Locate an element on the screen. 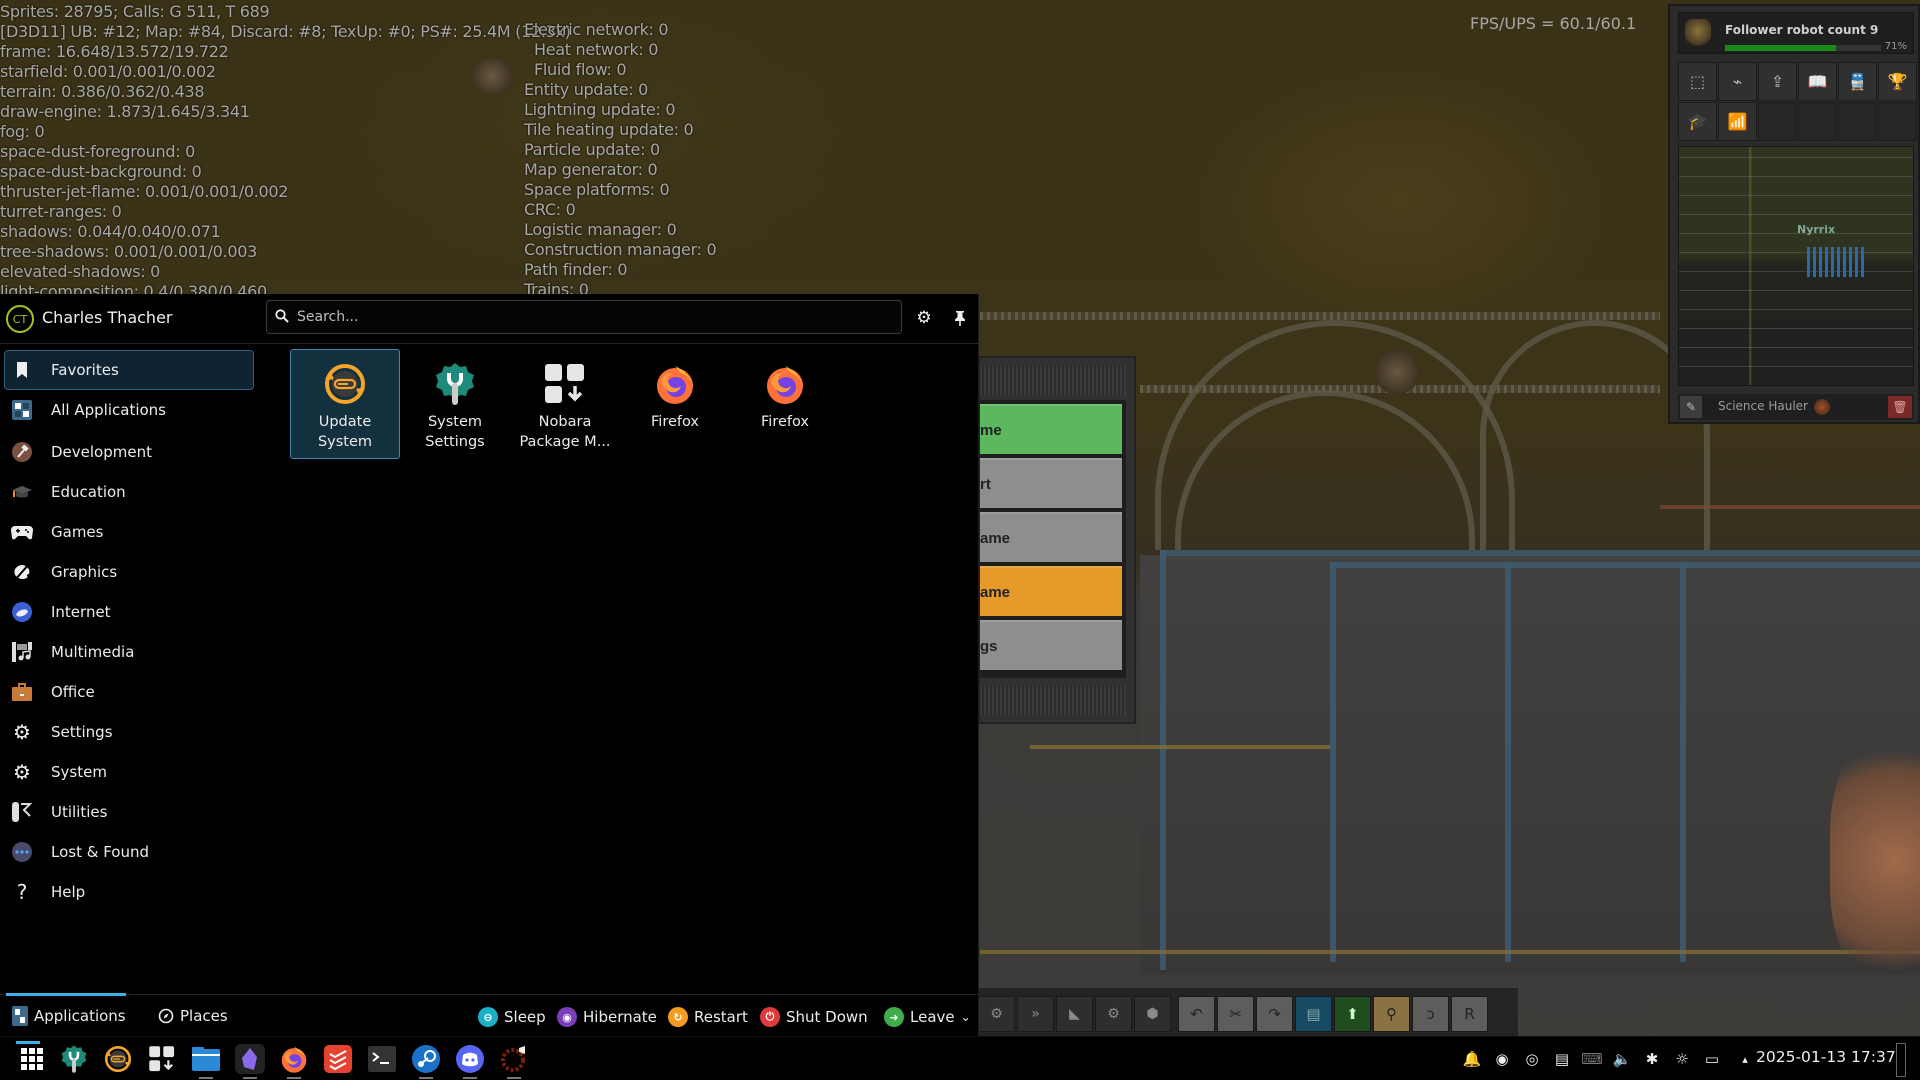 The width and height of the screenshot is (1920, 1080). debug-line: elevated-shadows: 0 is located at coordinates (80, 271).